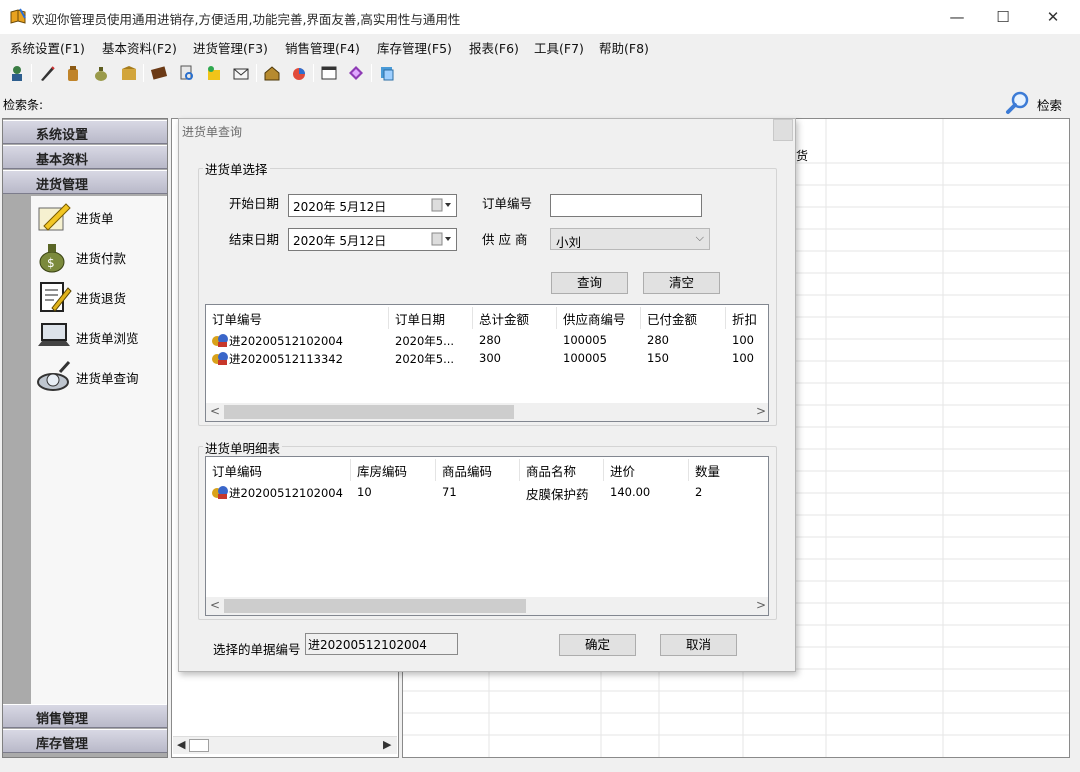 The height and width of the screenshot is (772, 1080). What do you see at coordinates (387, 73) in the screenshot?
I see `stack-icon` at bounding box center [387, 73].